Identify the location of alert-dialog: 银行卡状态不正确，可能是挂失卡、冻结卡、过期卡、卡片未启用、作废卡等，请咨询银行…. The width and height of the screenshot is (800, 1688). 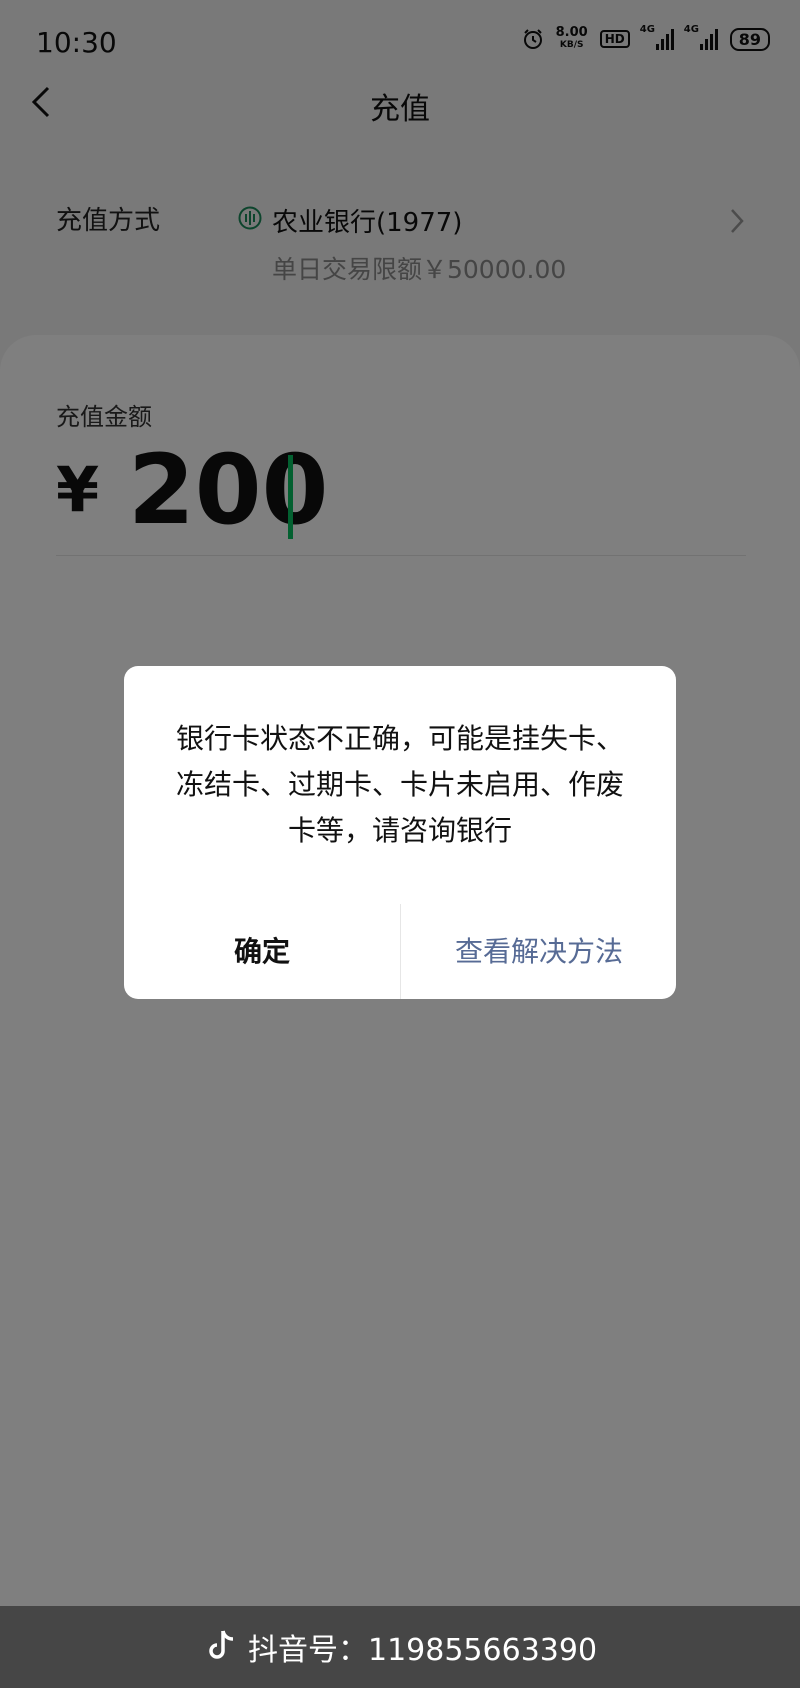
(400, 832).